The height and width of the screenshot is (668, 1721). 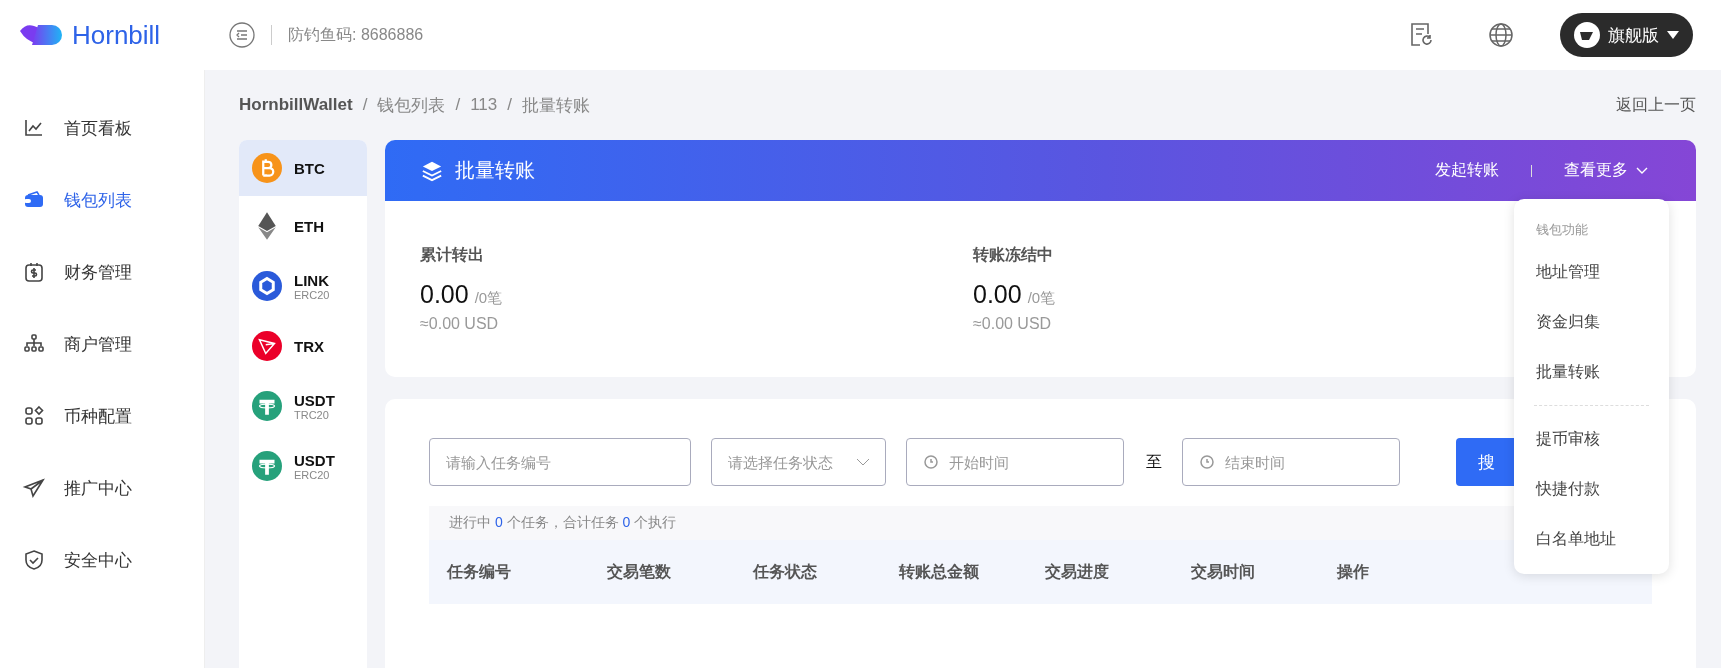 What do you see at coordinates (303, 286) in the screenshot?
I see `coin-item: LINK ERC20` at bounding box center [303, 286].